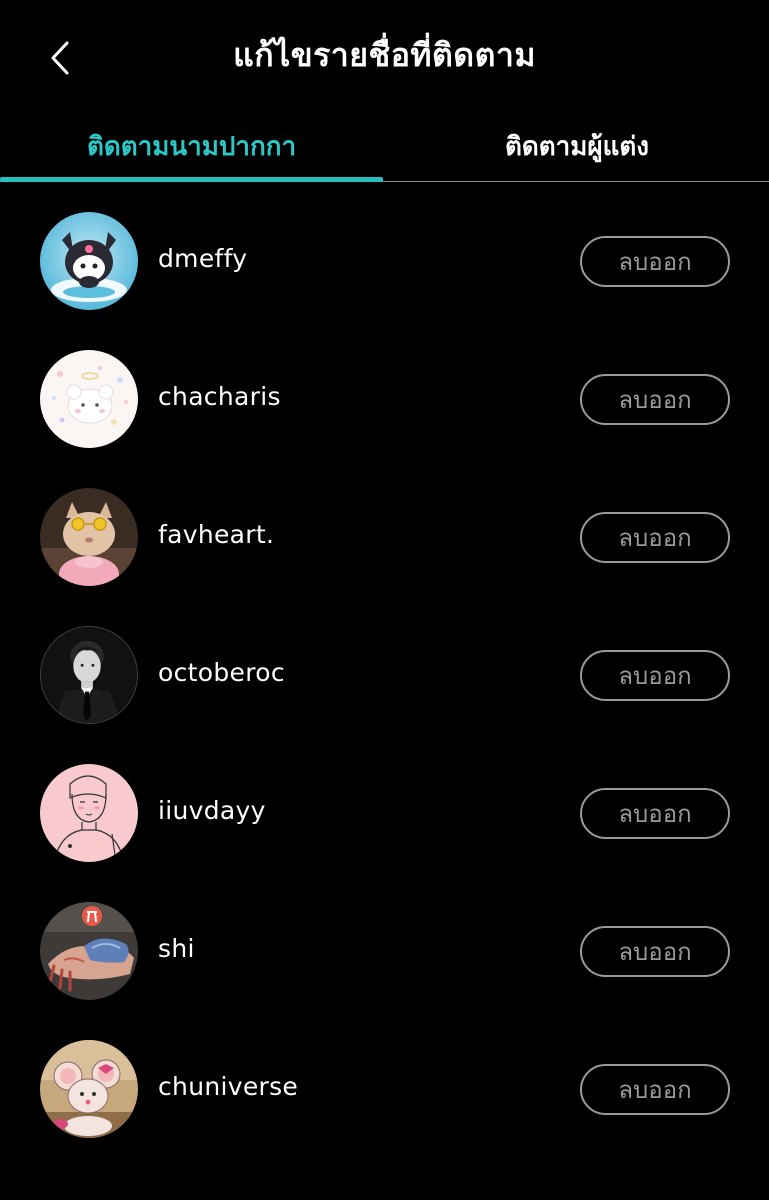 Image resolution: width=769 pixels, height=1200 pixels. Describe the element at coordinates (384, 813) in the screenshot. I see `list-item: iiuvdayy ลบออก` at that location.